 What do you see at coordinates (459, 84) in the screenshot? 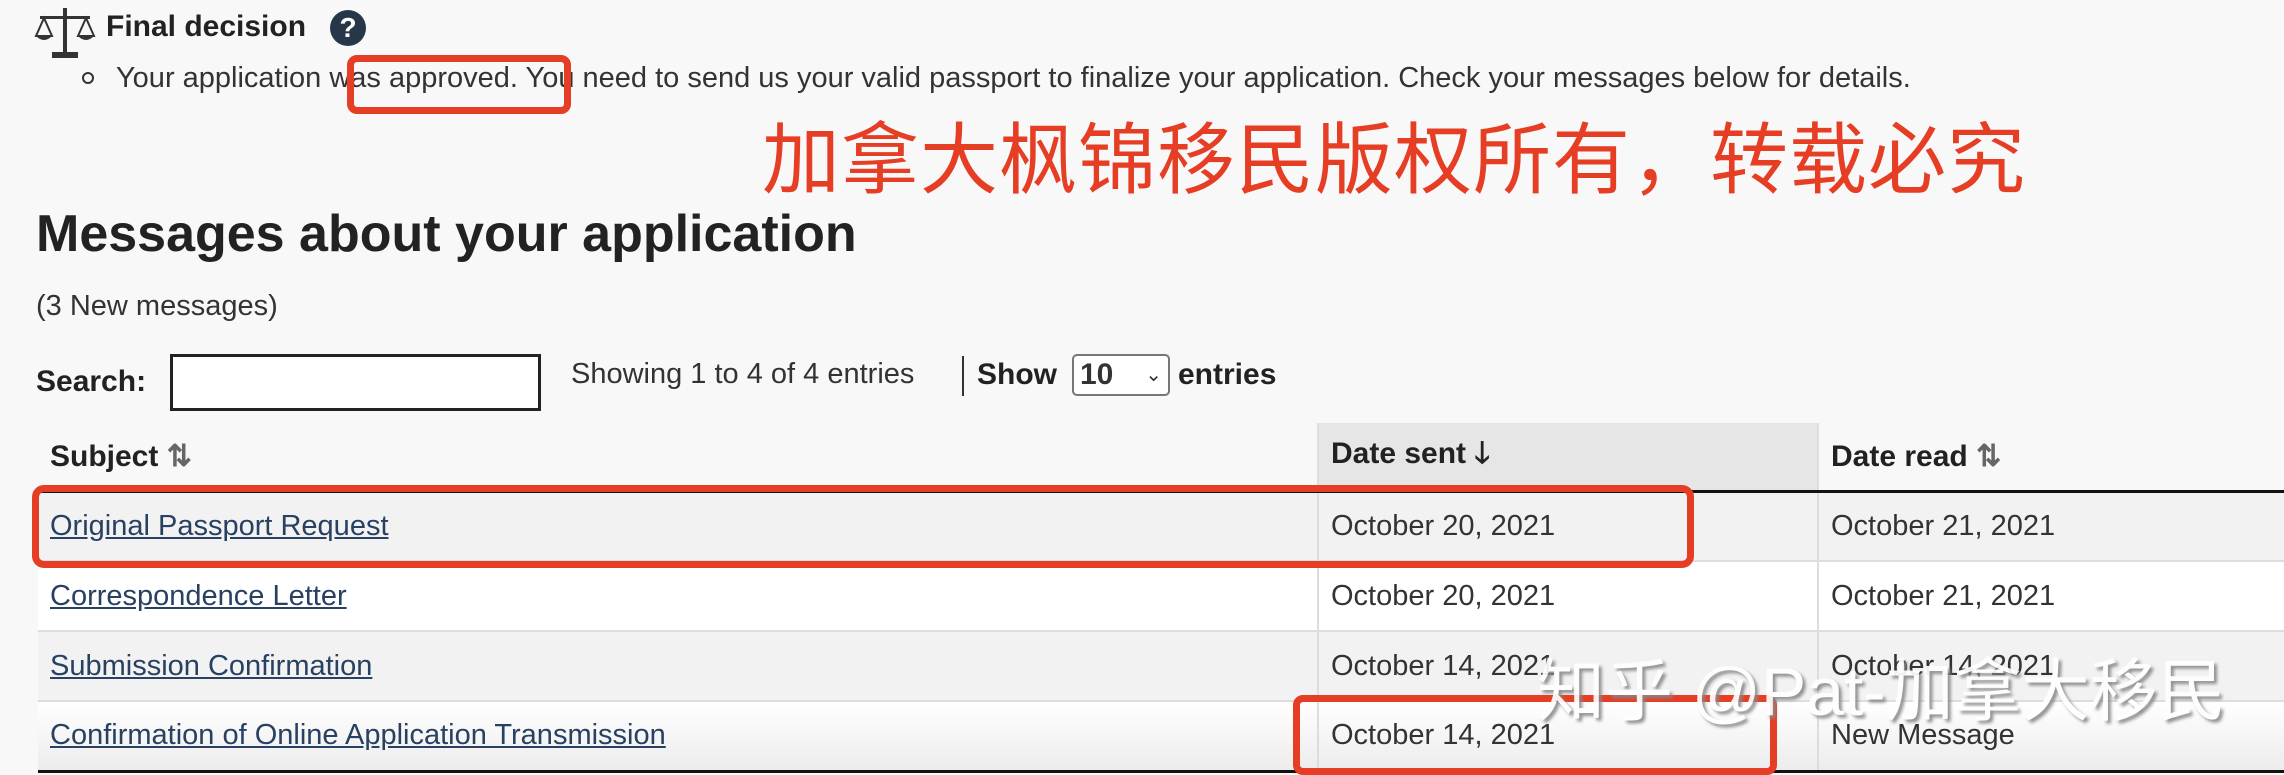
I see `highlight-box-approved` at bounding box center [459, 84].